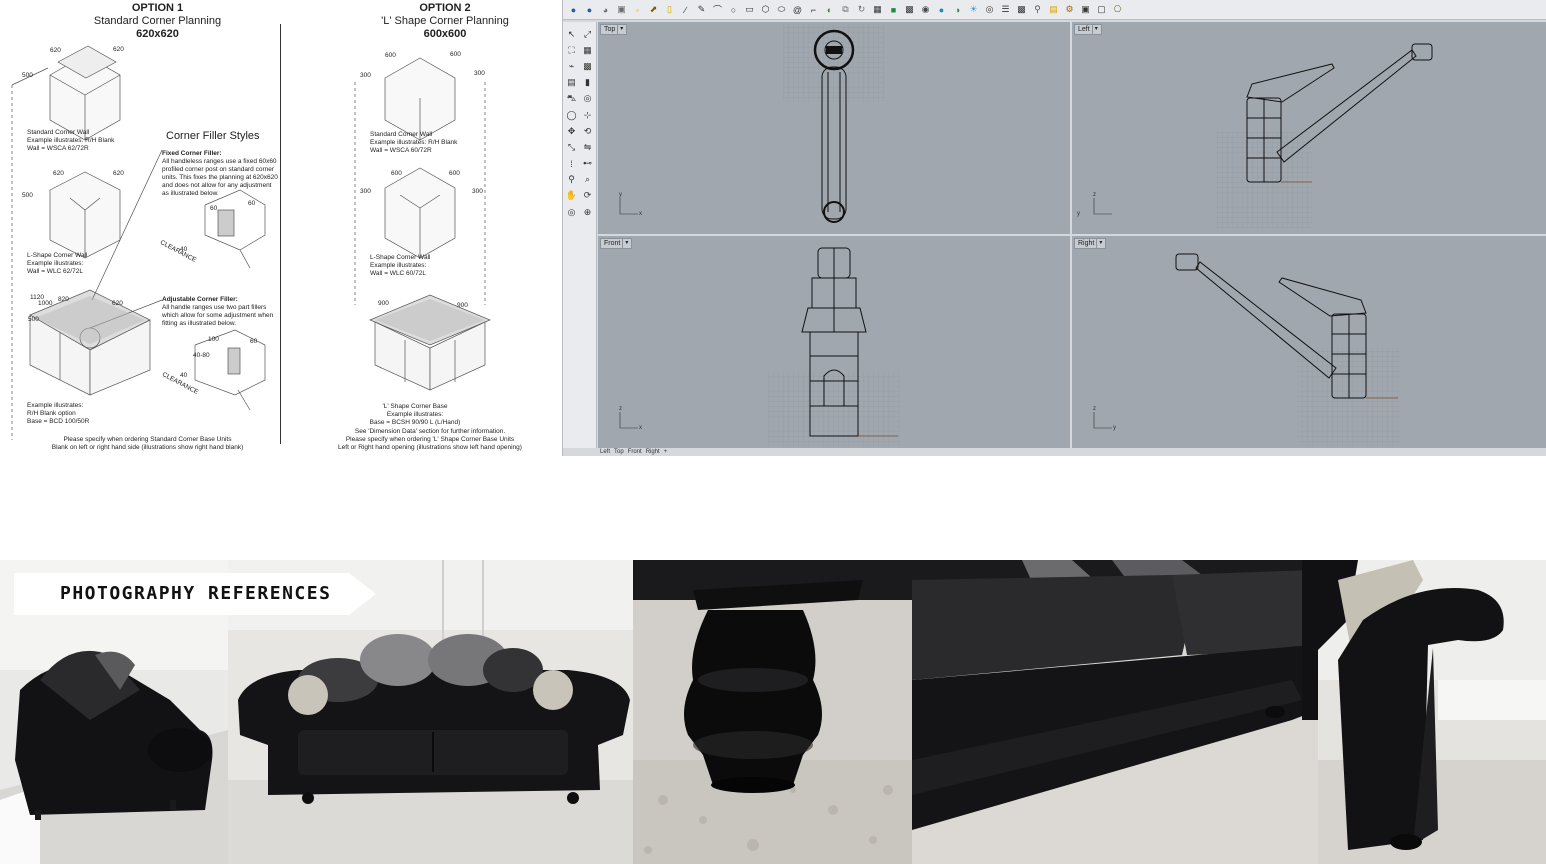 Image resolution: width=1546 pixels, height=864 pixels. Describe the element at coordinates (669, 9) in the screenshot. I see `line-icon: ▯` at that location.